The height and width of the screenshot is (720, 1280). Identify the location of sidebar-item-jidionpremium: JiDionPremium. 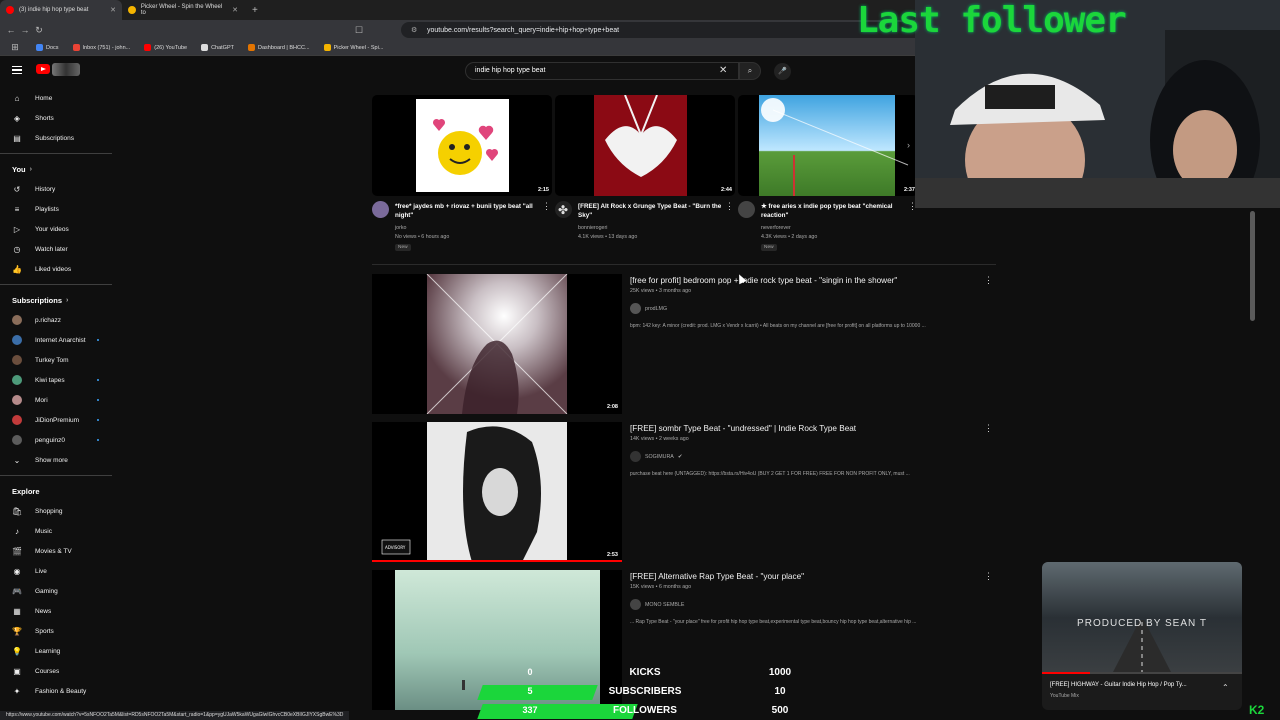
(57, 420).